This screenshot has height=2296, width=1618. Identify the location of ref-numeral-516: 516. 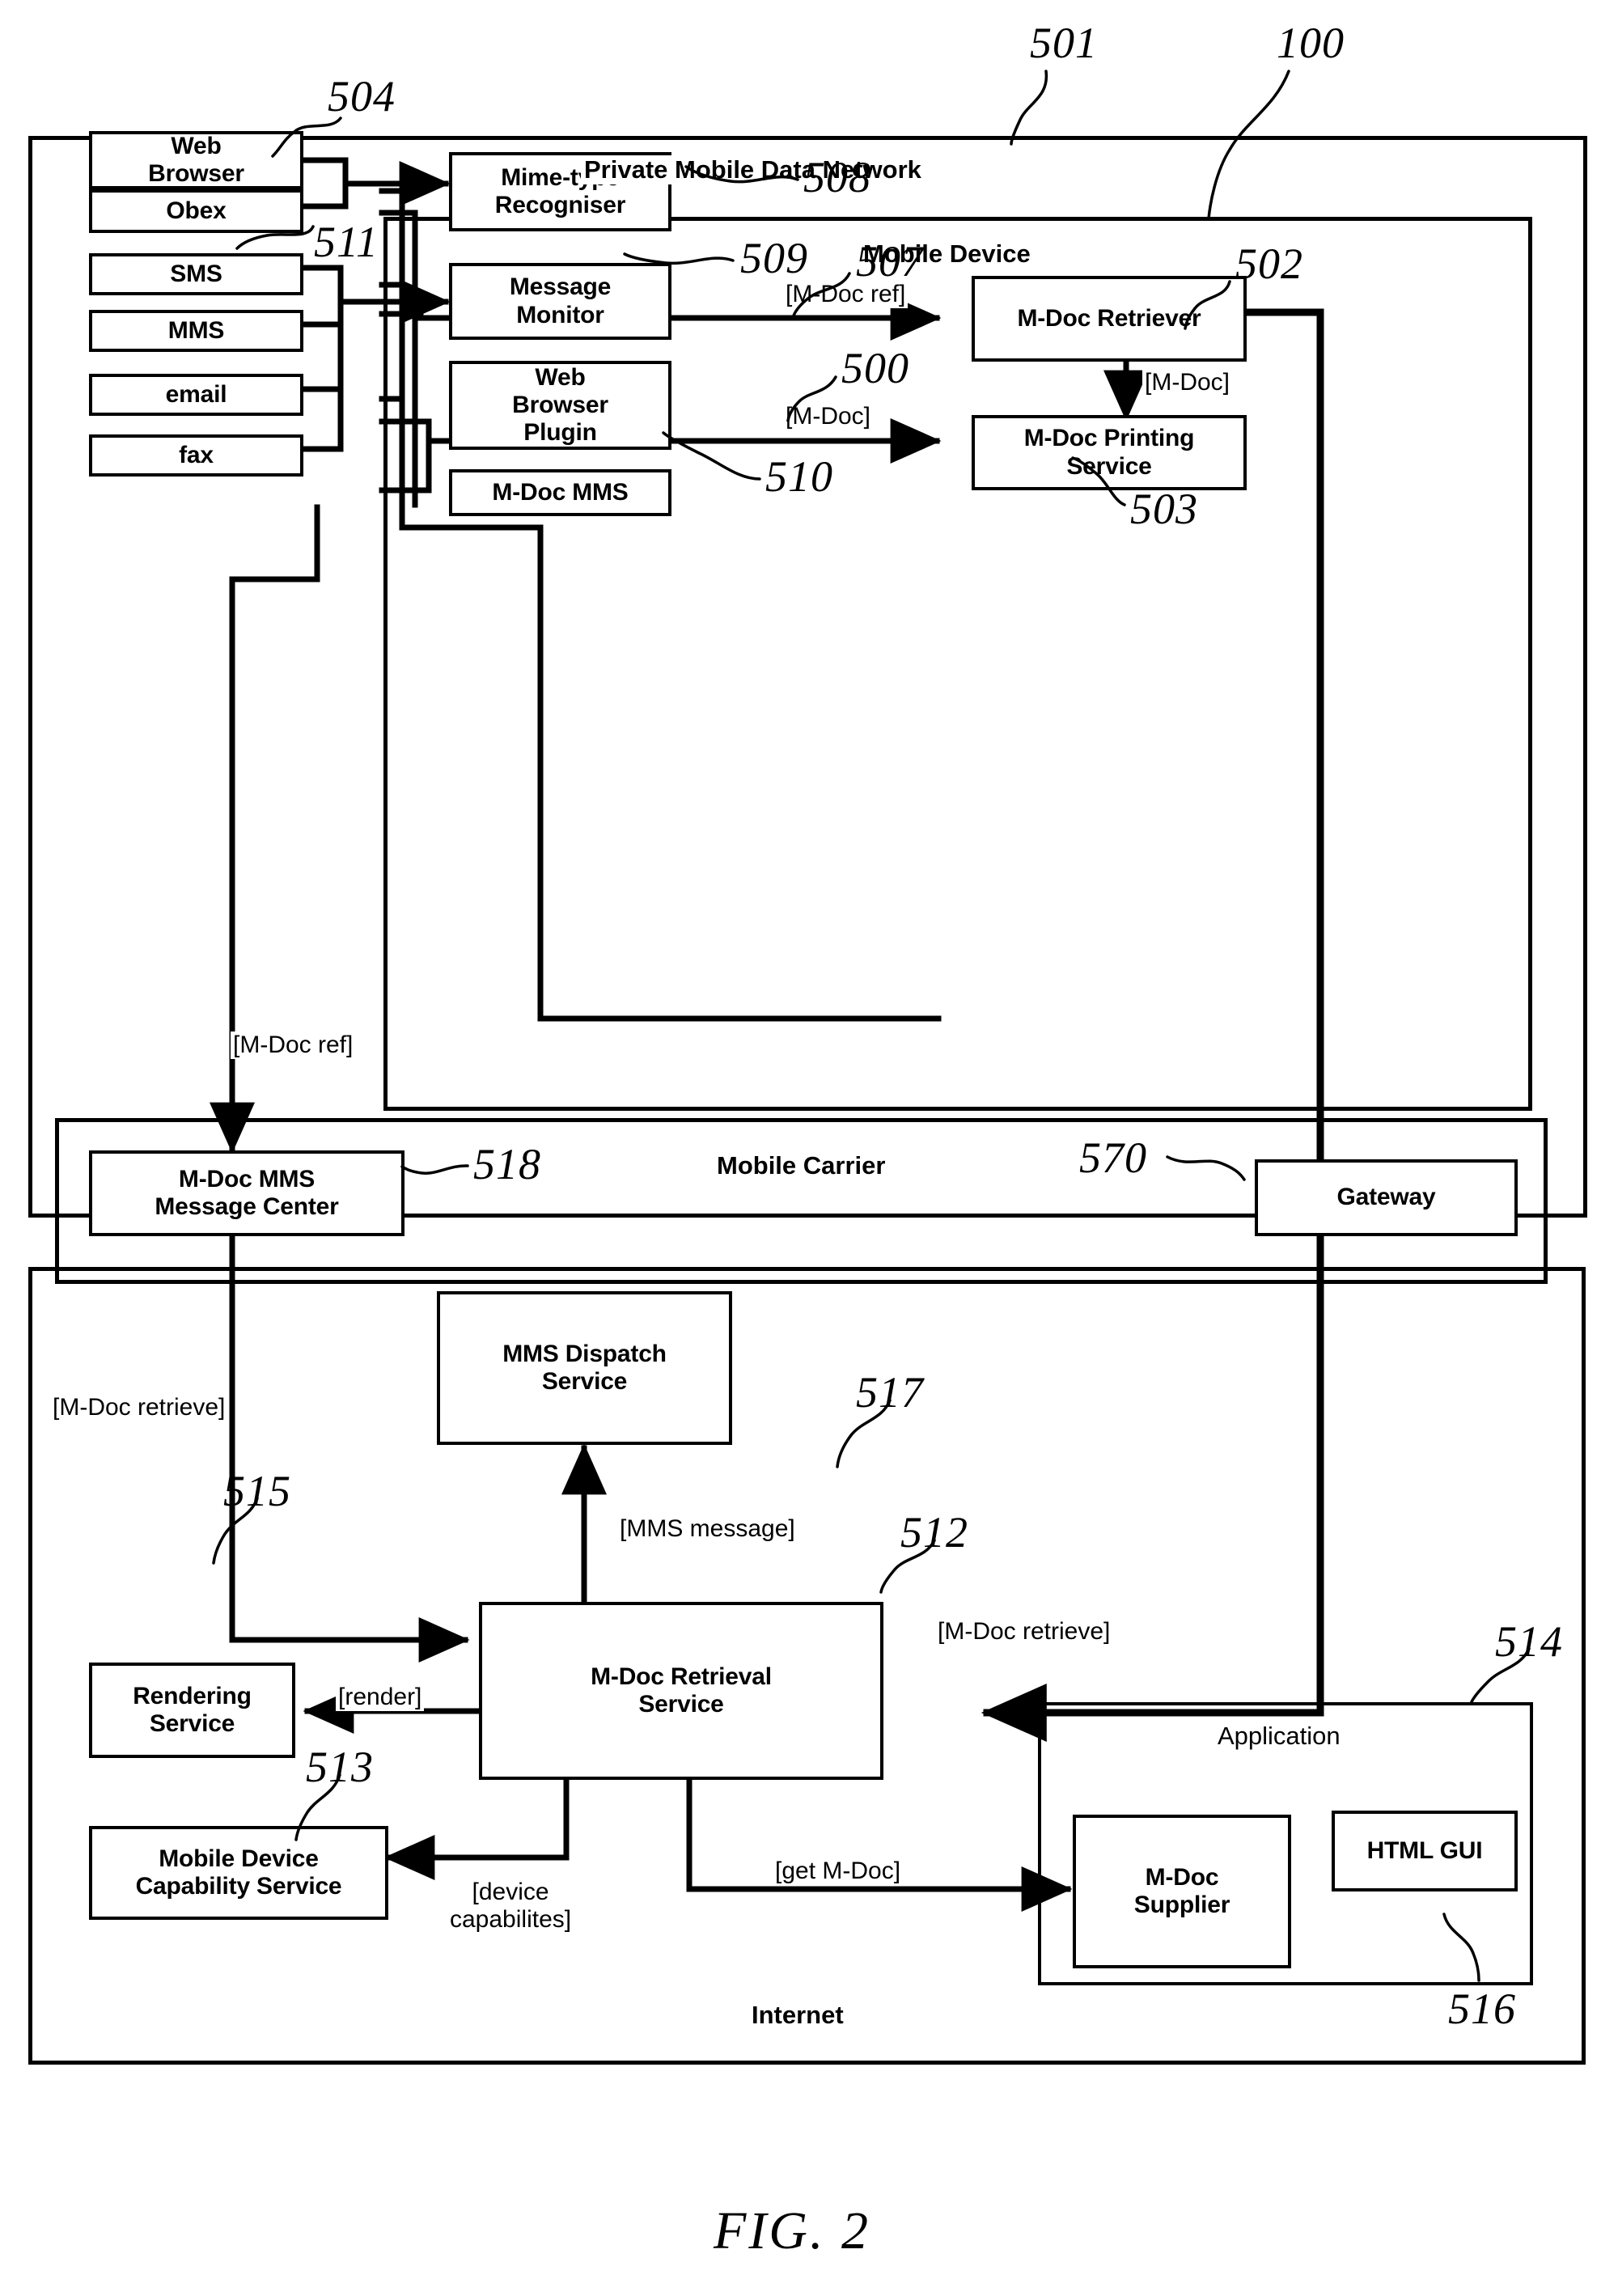
(1482, 2009).